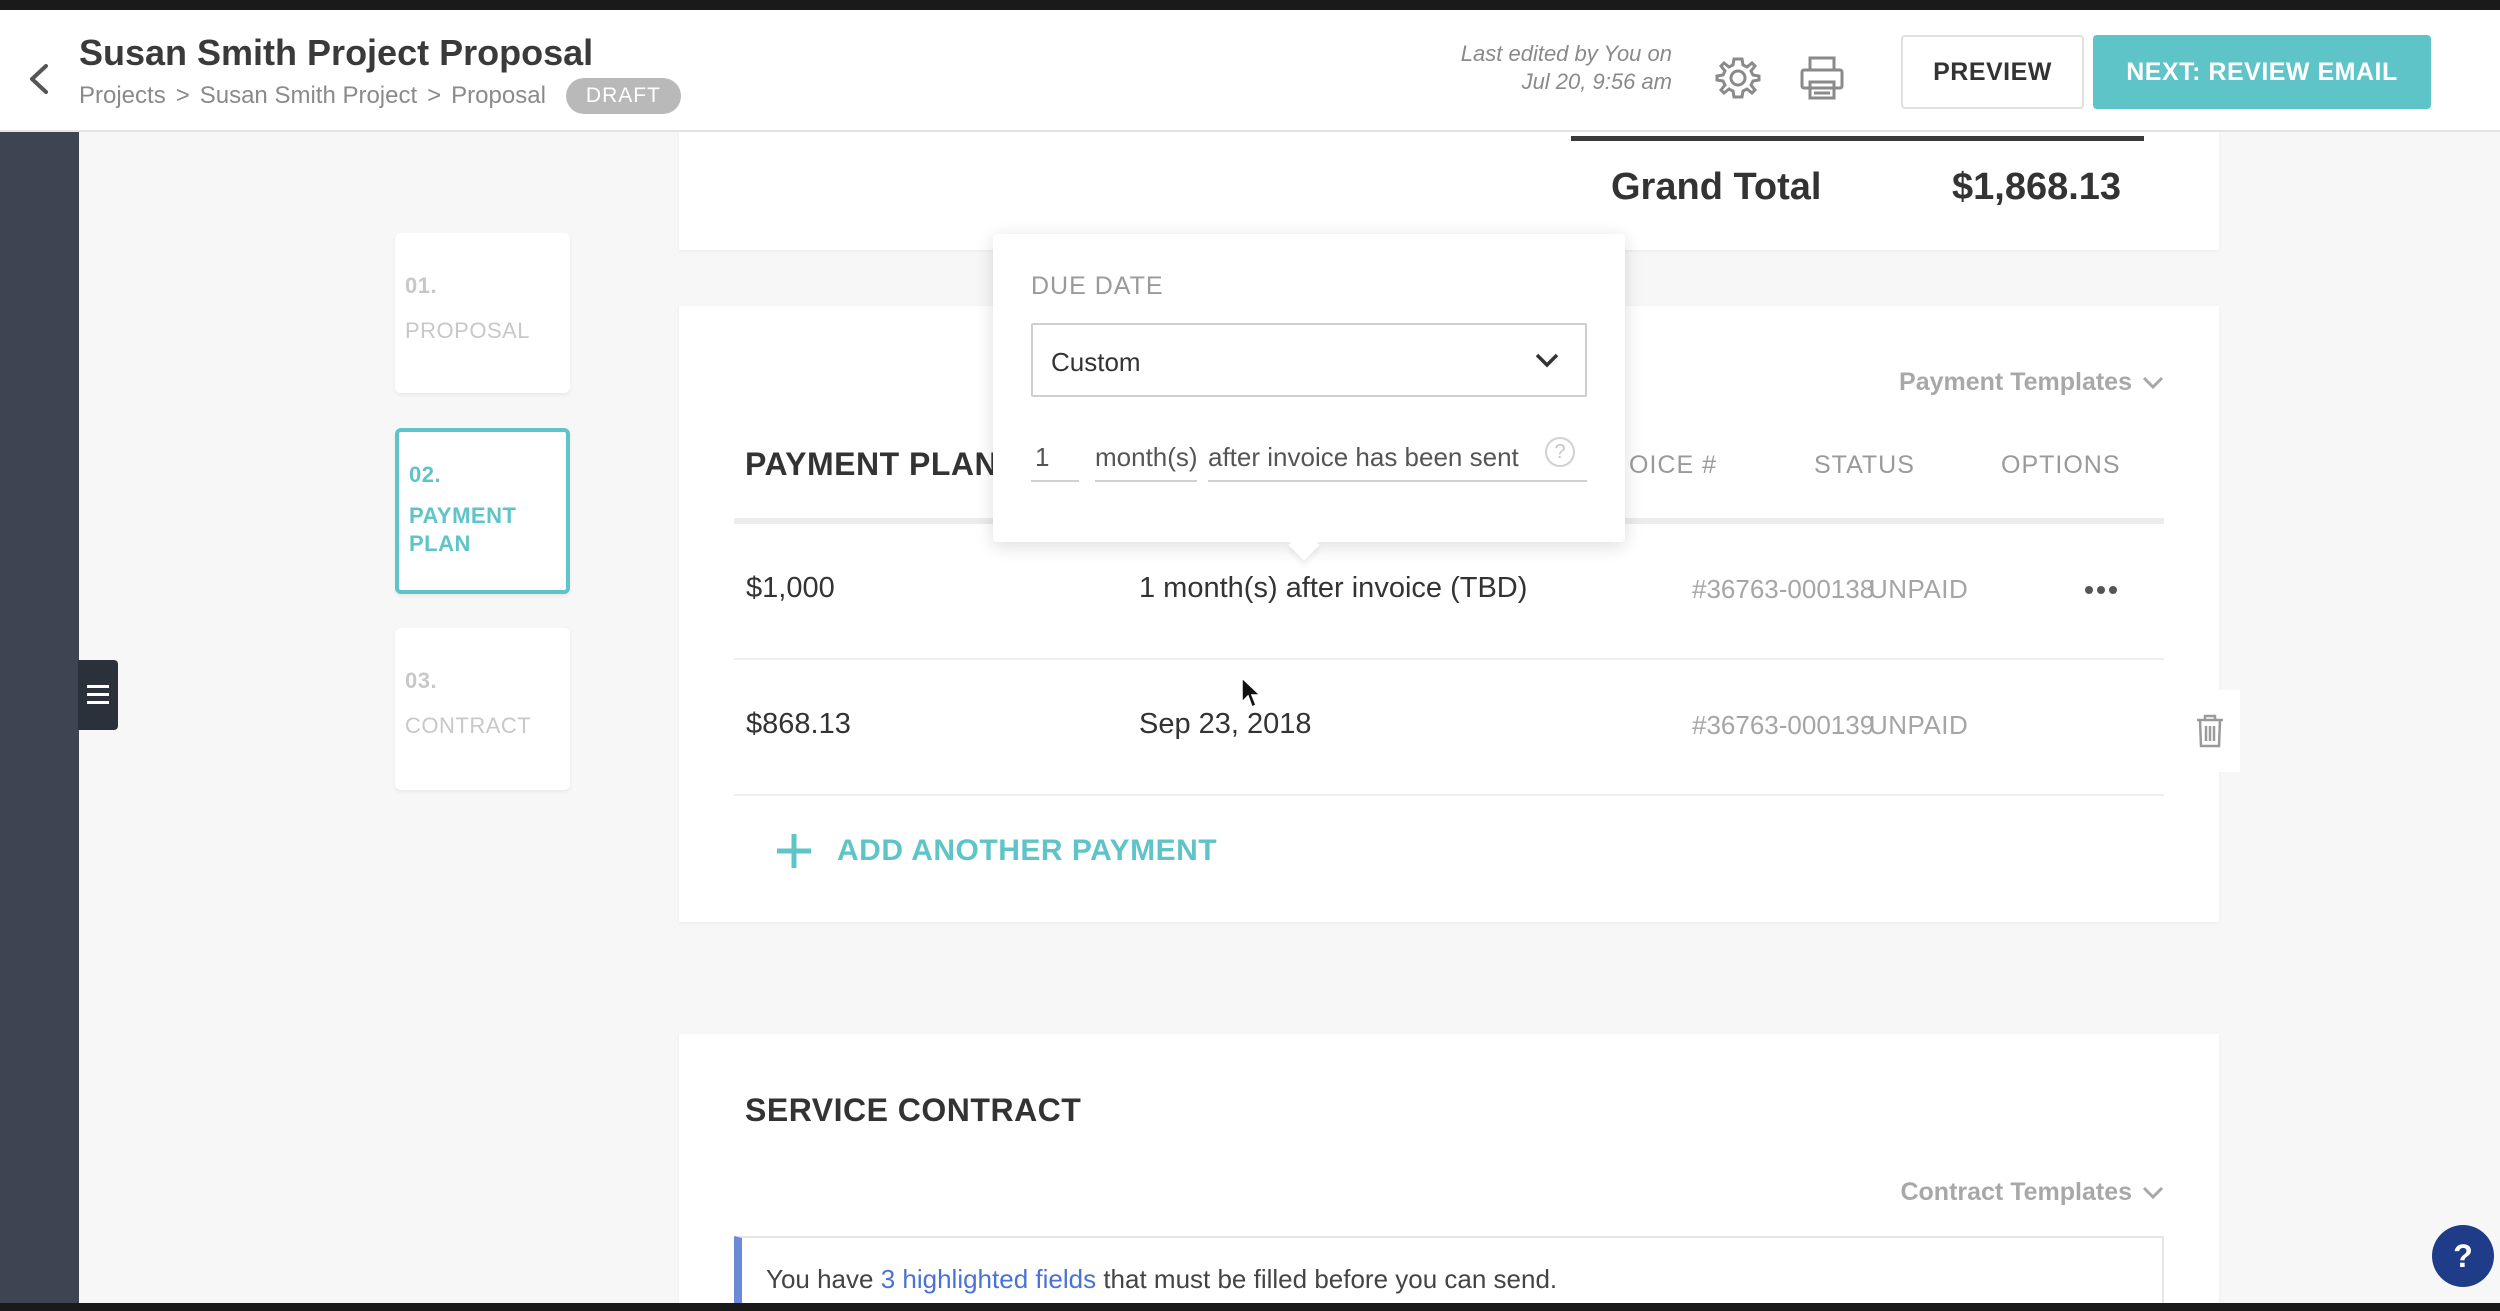  Describe the element at coordinates (2015, 382) in the screenshot. I see `payment-templates-label: Payment Templates` at that location.